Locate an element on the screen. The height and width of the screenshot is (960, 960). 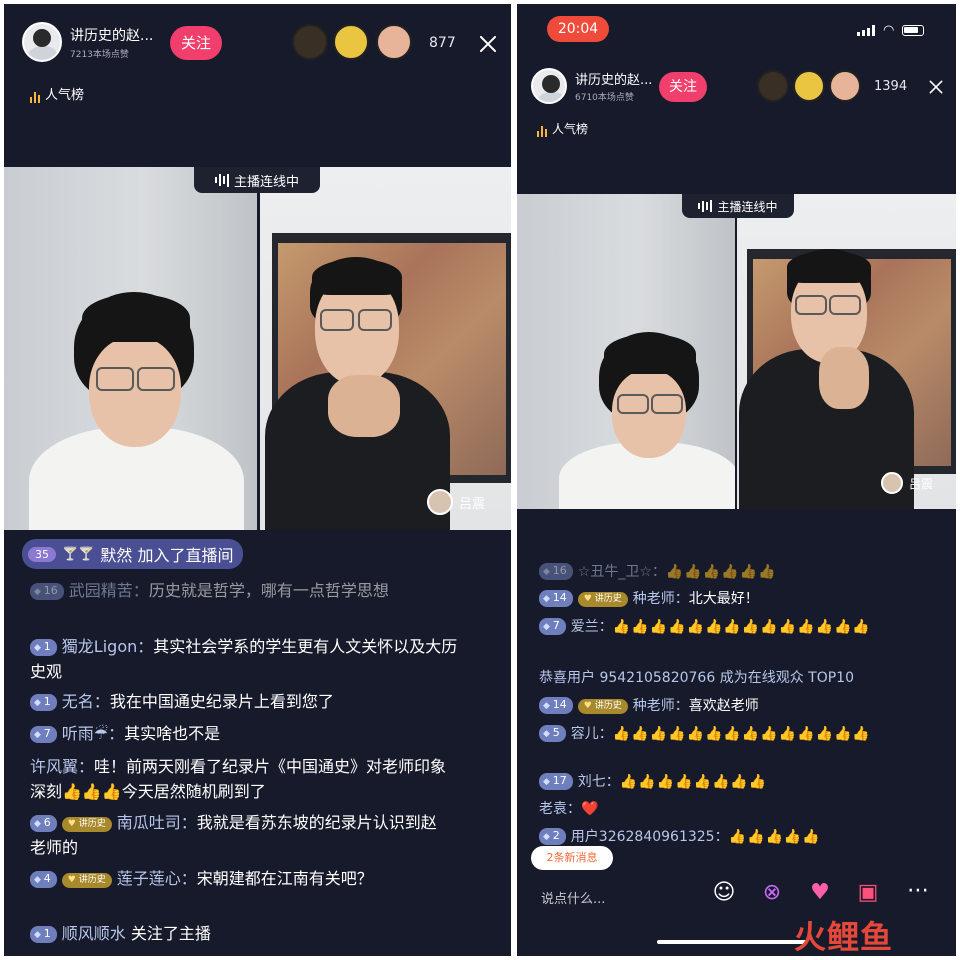
signal-icon is located at coordinates (866, 30).